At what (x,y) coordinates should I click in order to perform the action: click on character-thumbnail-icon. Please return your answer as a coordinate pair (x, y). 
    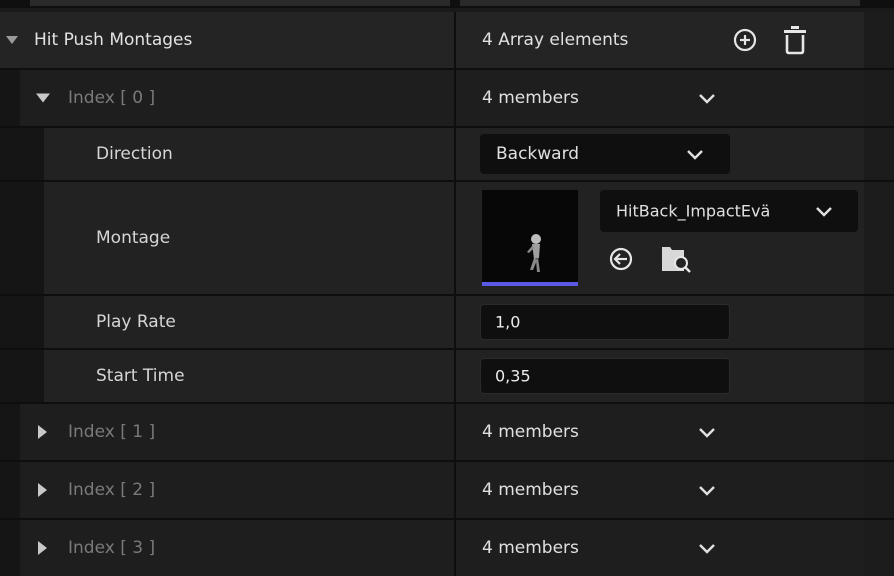
    Looking at the image, I should click on (530, 238).